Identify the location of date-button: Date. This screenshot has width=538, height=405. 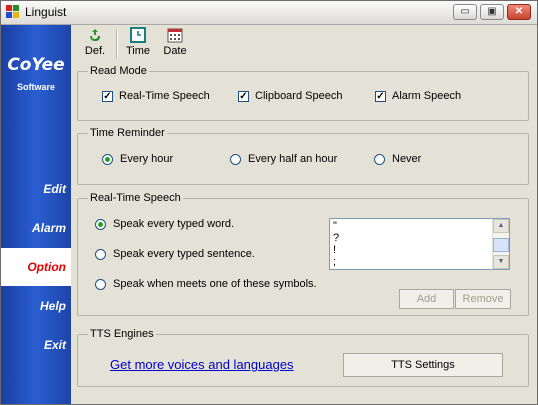
(175, 44).